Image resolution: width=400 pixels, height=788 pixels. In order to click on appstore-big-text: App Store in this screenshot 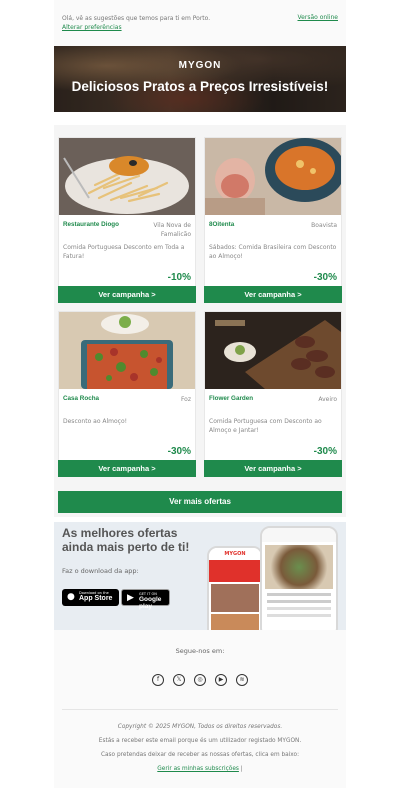, I will do `click(96, 598)`.